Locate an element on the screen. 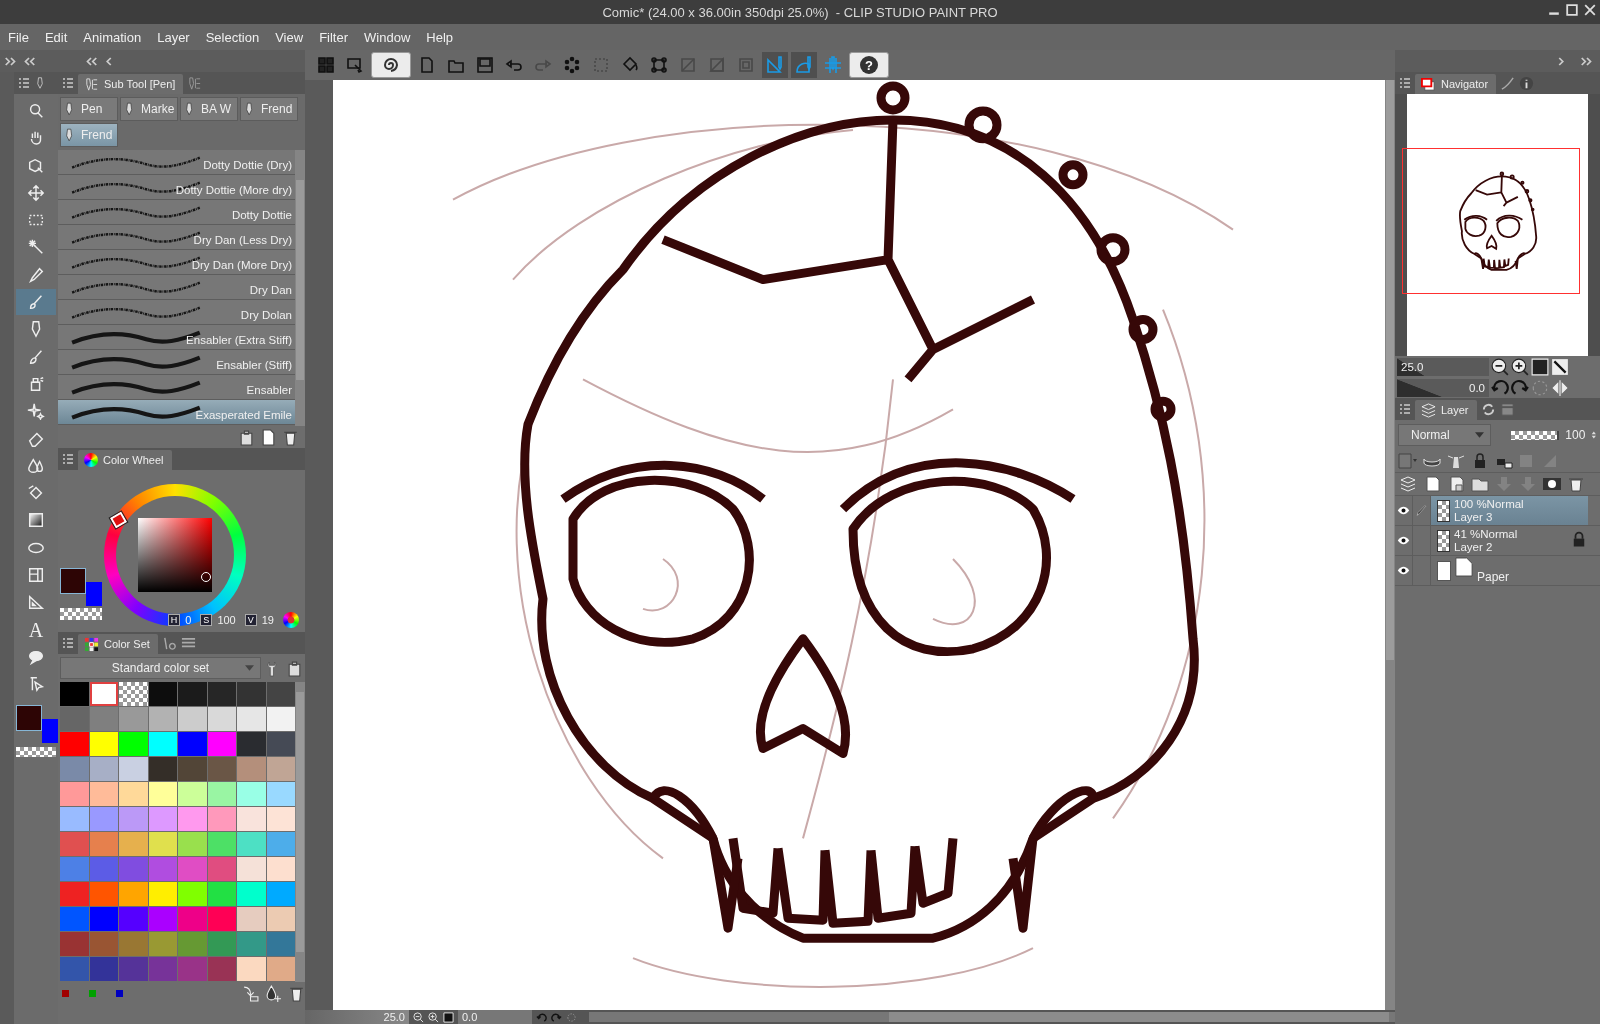 This screenshot has height=1024, width=1600. brightness-value: 19 is located at coordinates (267, 620).